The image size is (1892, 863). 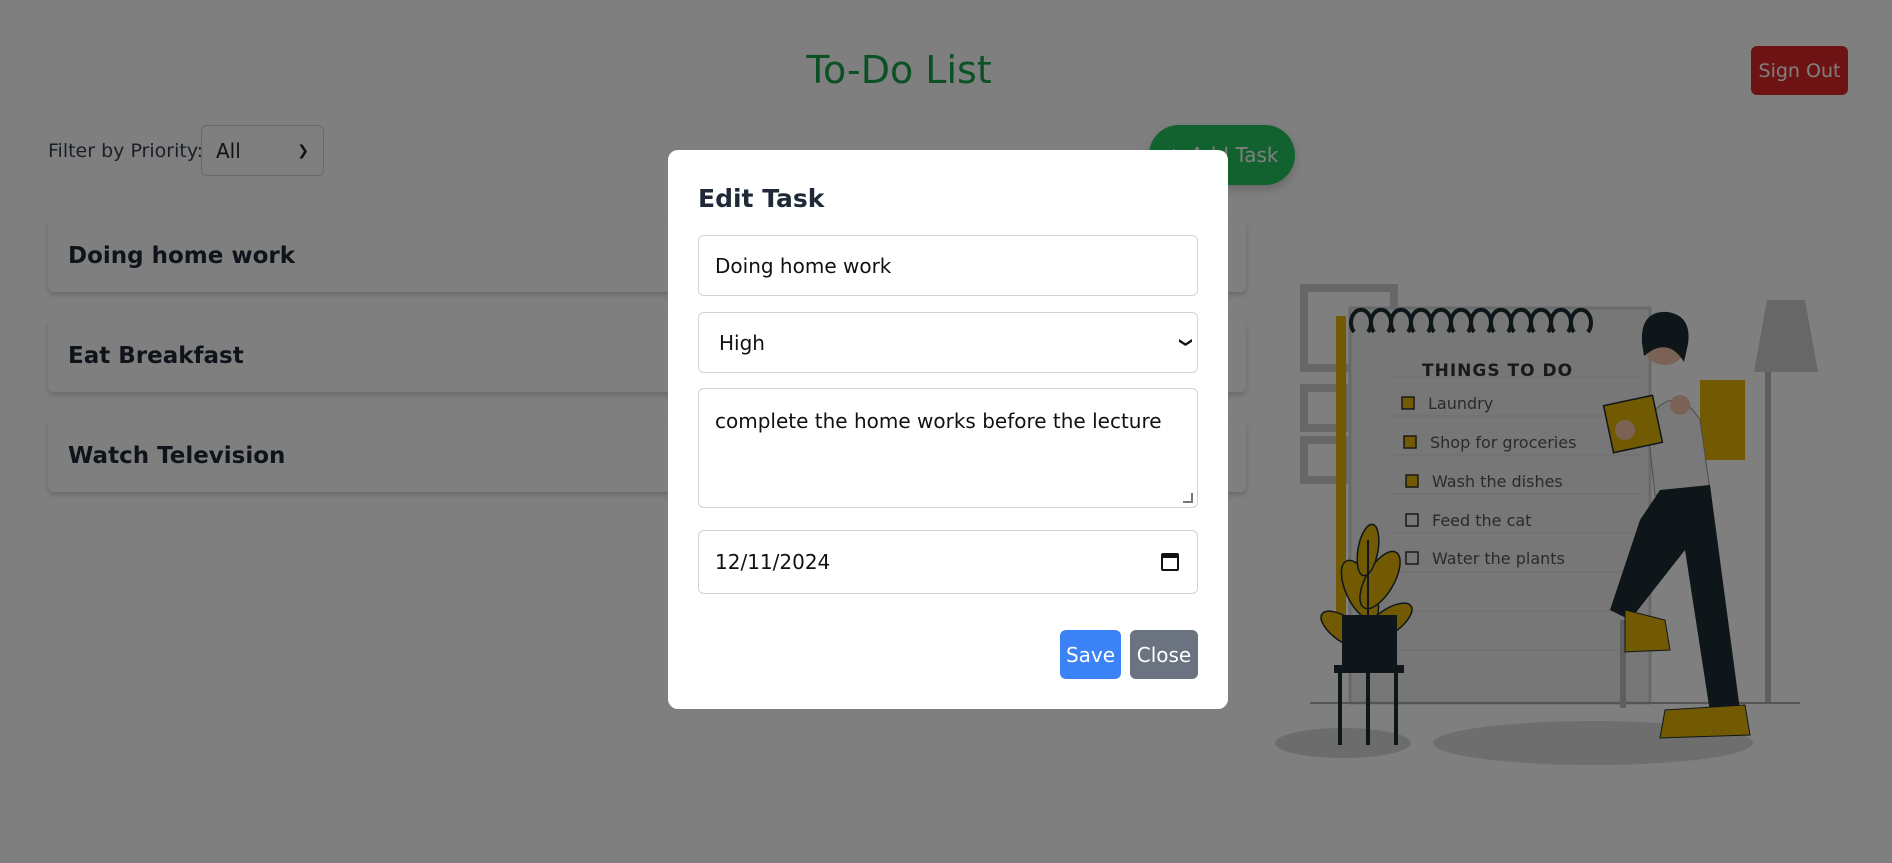 What do you see at coordinates (761, 198) in the screenshot?
I see `modal-title: Edit Task` at bounding box center [761, 198].